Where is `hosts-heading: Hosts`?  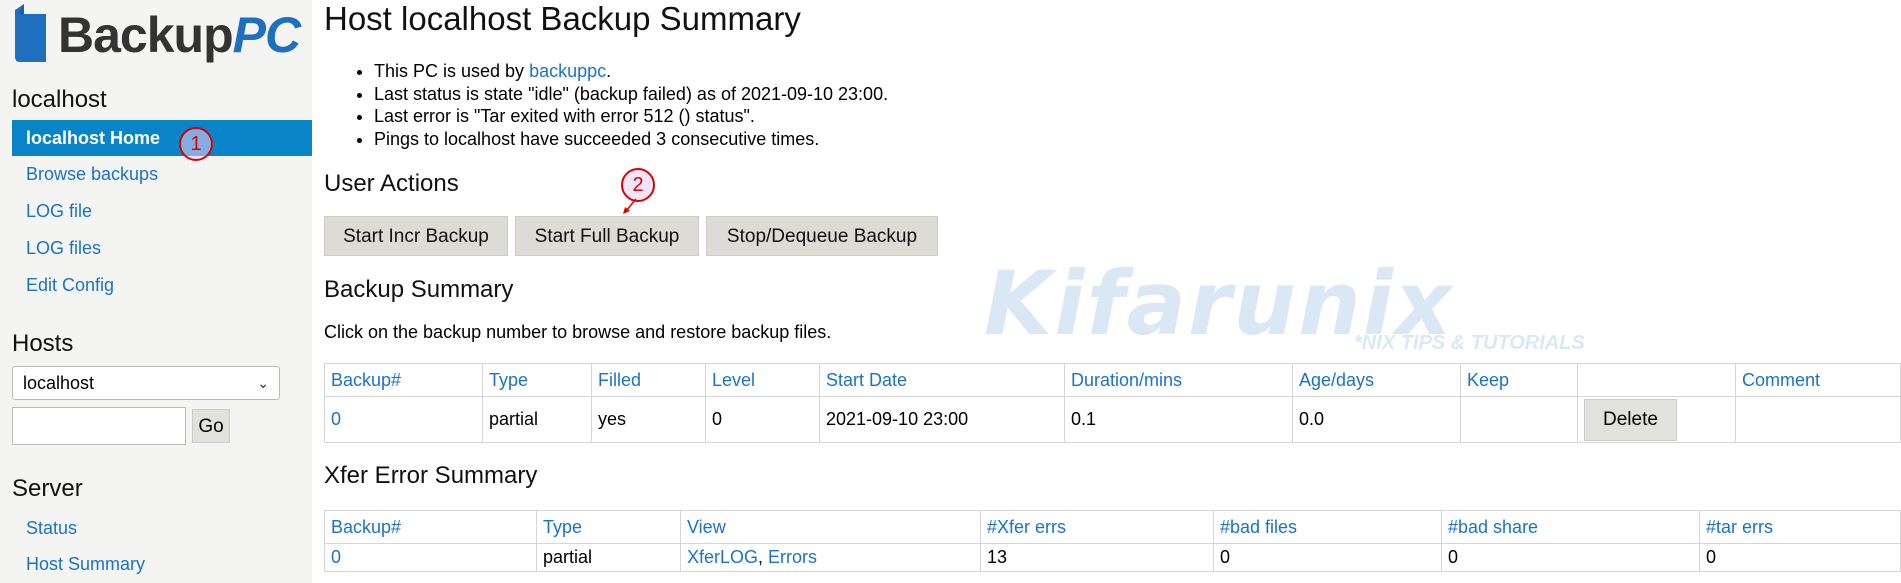 hosts-heading: Hosts is located at coordinates (43, 343).